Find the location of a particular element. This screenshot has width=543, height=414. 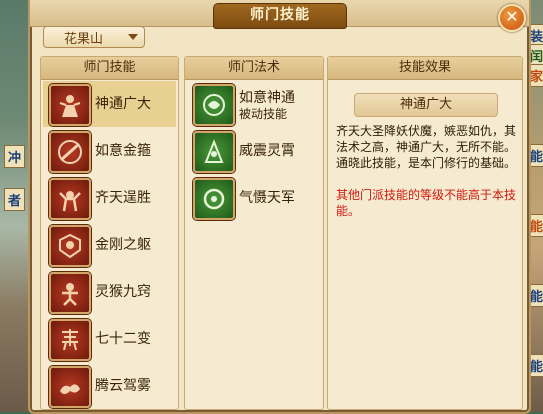

background-tag: 冲 is located at coordinates (15, 156).